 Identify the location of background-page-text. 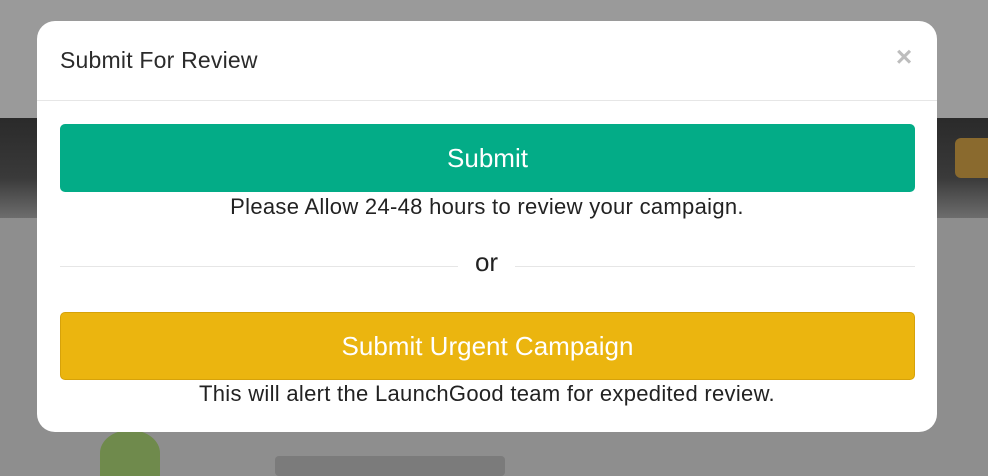
(390, 466).